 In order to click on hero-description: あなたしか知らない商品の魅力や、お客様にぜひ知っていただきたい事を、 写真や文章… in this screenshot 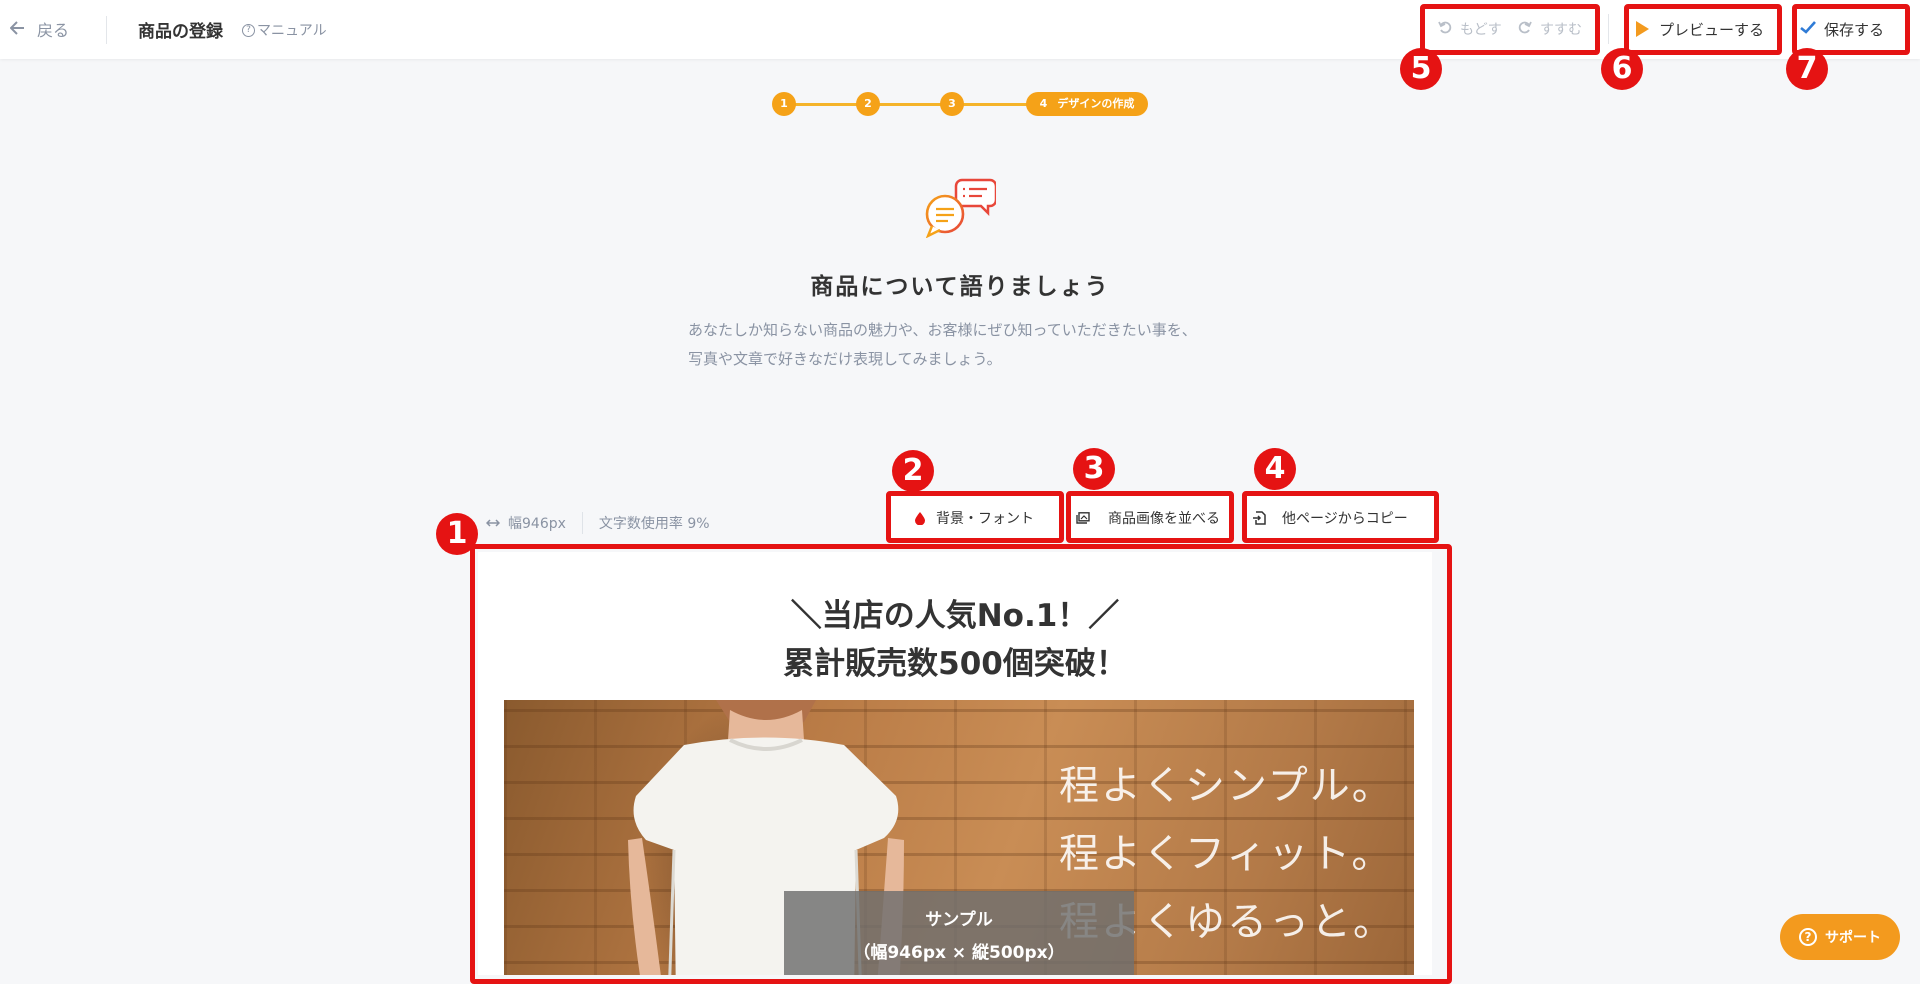, I will do `click(942, 345)`.